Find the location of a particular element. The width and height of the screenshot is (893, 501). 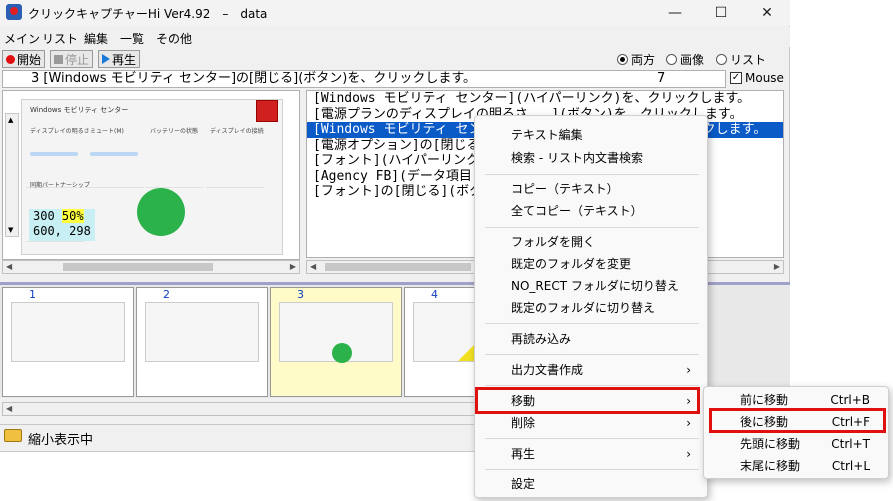

radio-list: リスト is located at coordinates (741, 59).